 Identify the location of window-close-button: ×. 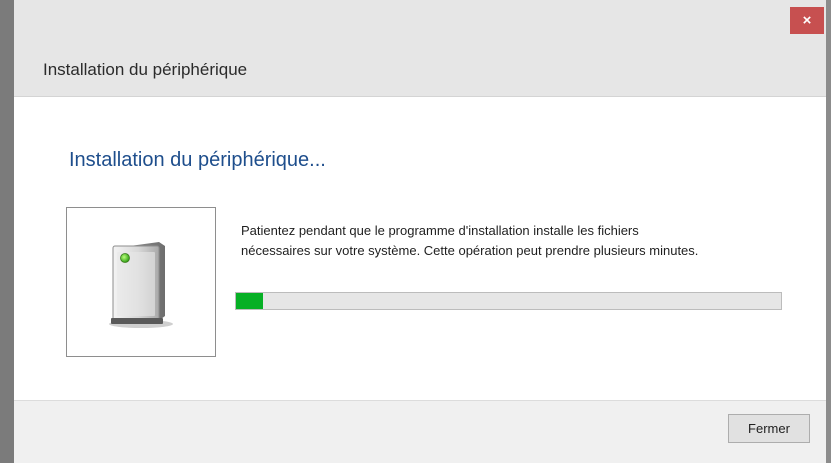
(807, 20).